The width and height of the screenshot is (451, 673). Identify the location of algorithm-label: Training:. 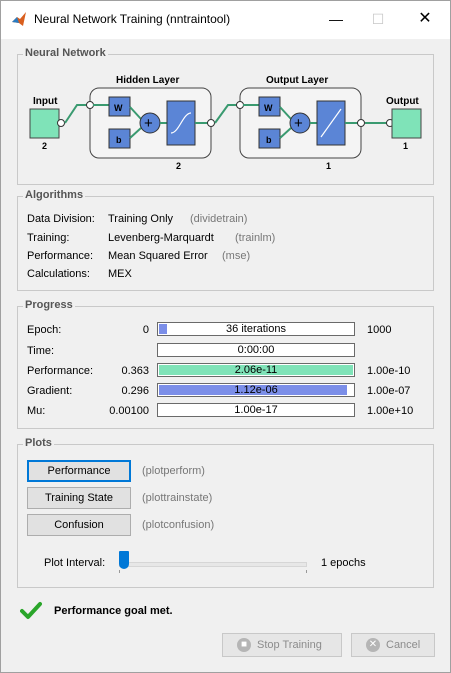
(48, 238).